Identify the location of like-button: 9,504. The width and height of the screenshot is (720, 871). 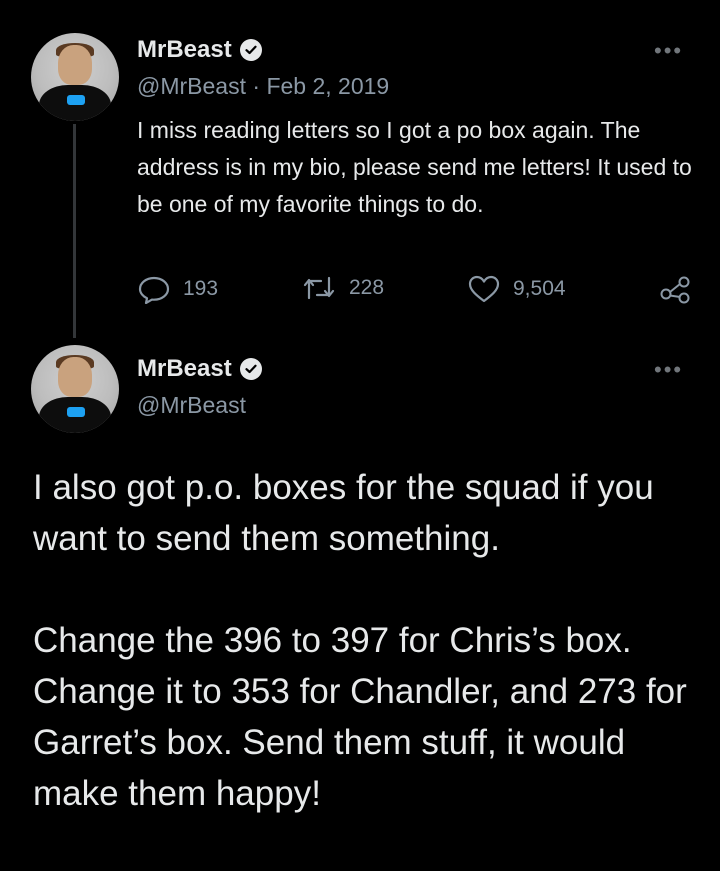
(516, 289).